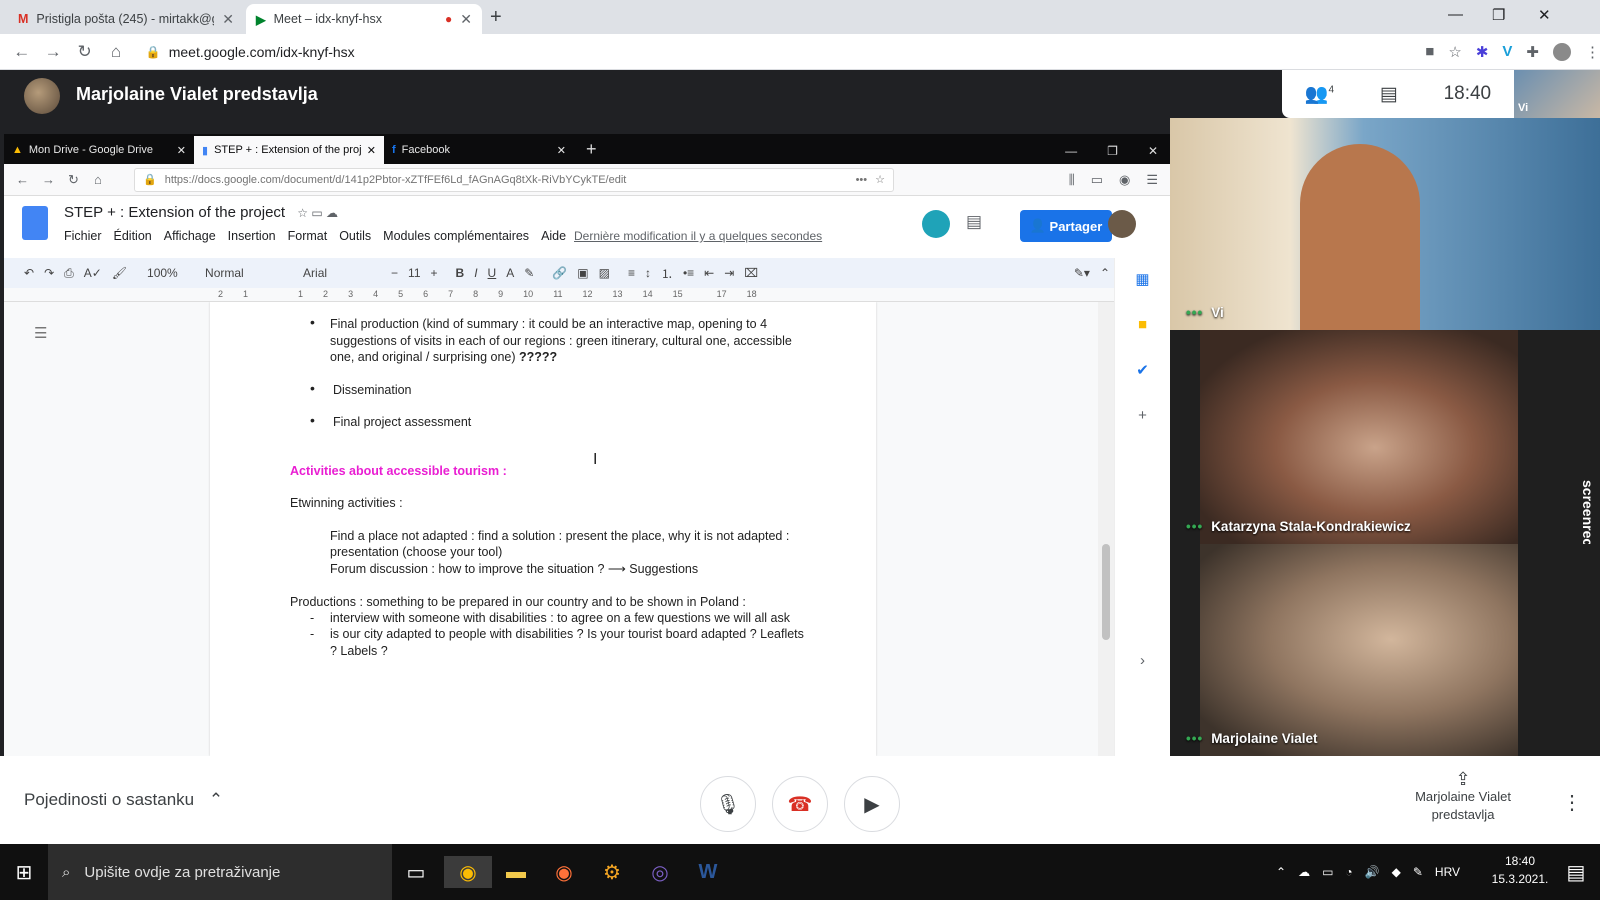  What do you see at coordinates (595, 459) in the screenshot?
I see `text-cursor-icon: I` at bounding box center [595, 459].